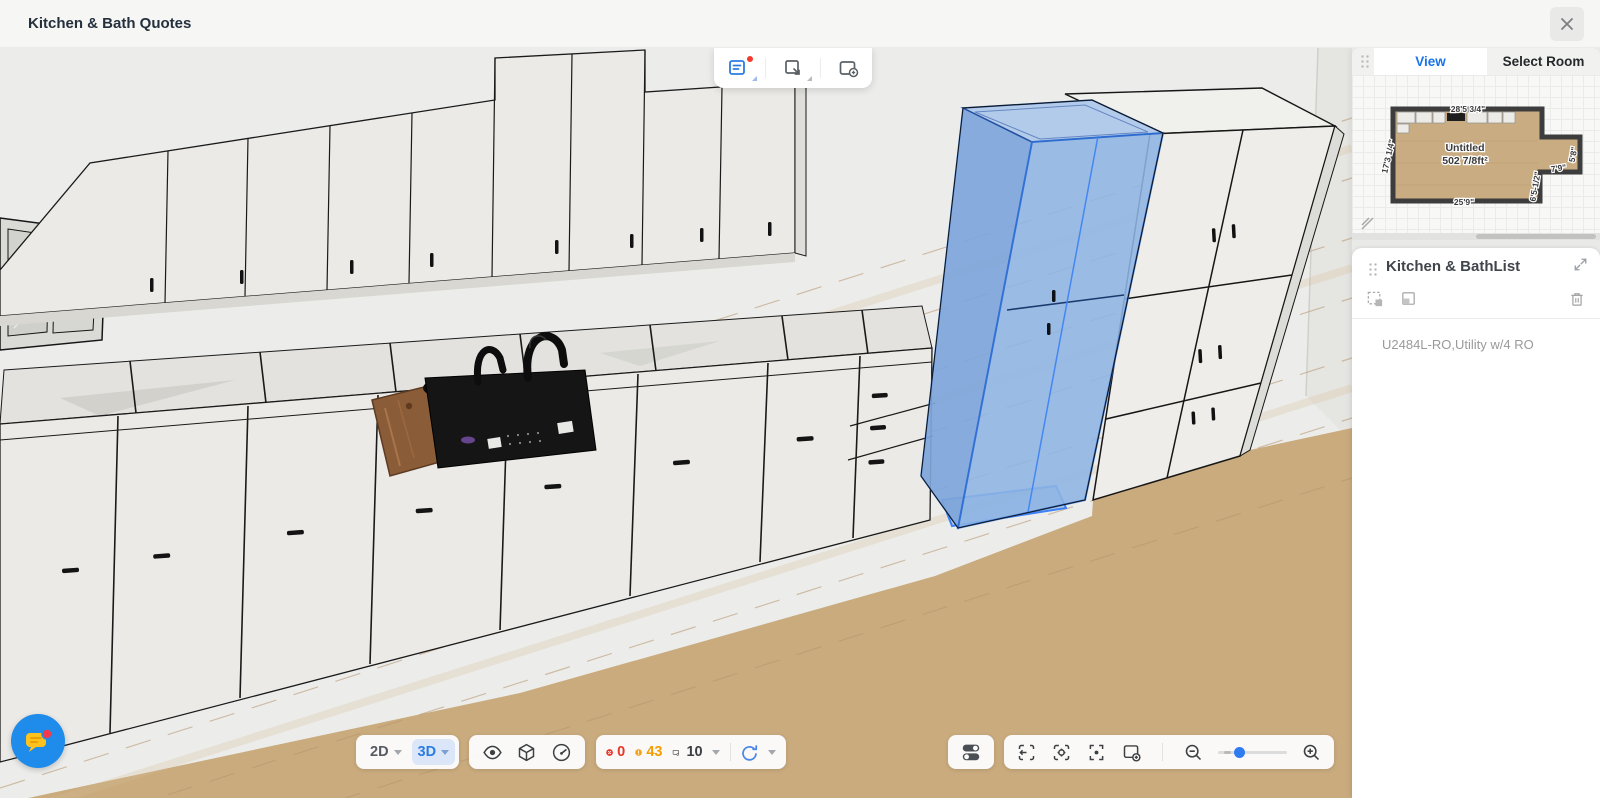  I want to click on drawing-count: 10, so click(694, 752).